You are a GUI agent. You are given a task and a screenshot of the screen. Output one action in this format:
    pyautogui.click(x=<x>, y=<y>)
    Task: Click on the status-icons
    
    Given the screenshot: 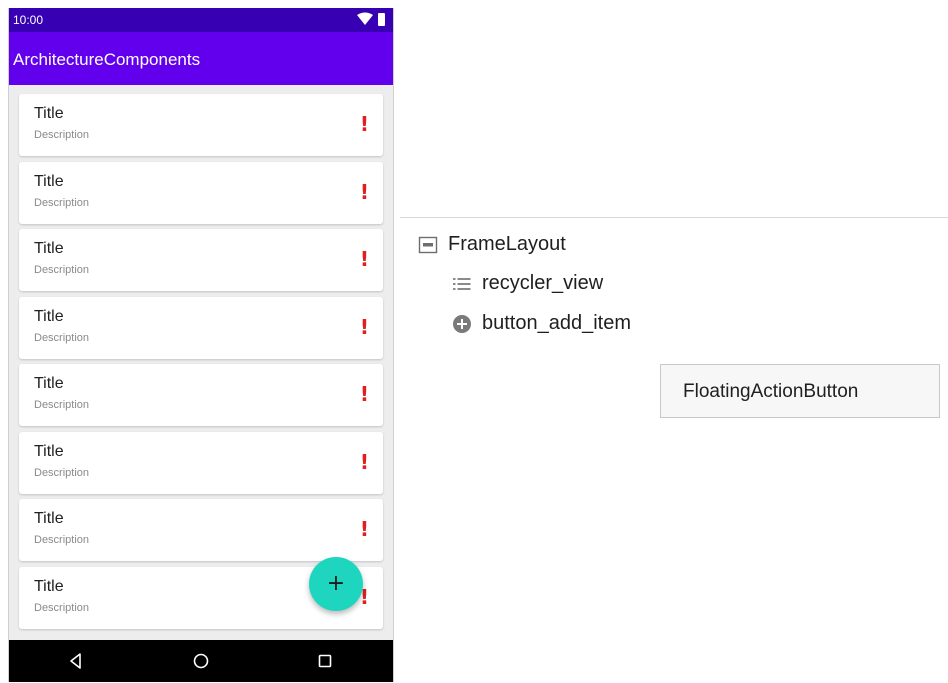 What is the action you would take?
    pyautogui.click(x=371, y=19)
    